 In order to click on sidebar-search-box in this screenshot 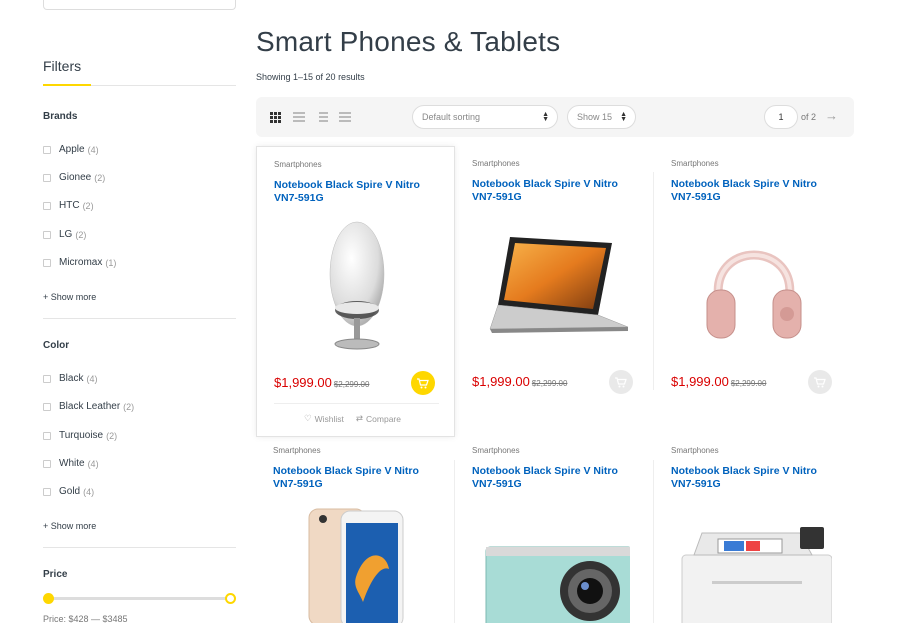, I will do `click(139, 5)`.